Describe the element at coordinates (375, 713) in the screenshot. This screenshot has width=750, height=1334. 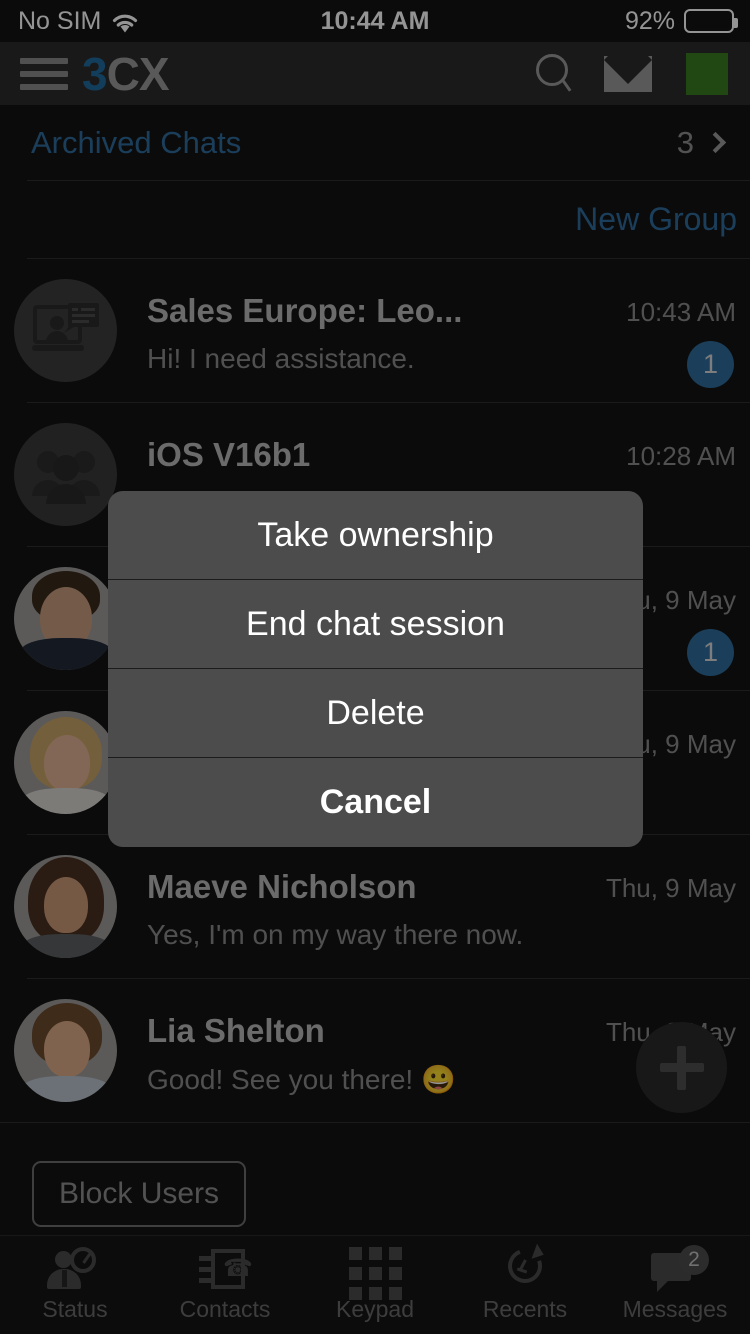
I see `action-delete: Delete` at that location.